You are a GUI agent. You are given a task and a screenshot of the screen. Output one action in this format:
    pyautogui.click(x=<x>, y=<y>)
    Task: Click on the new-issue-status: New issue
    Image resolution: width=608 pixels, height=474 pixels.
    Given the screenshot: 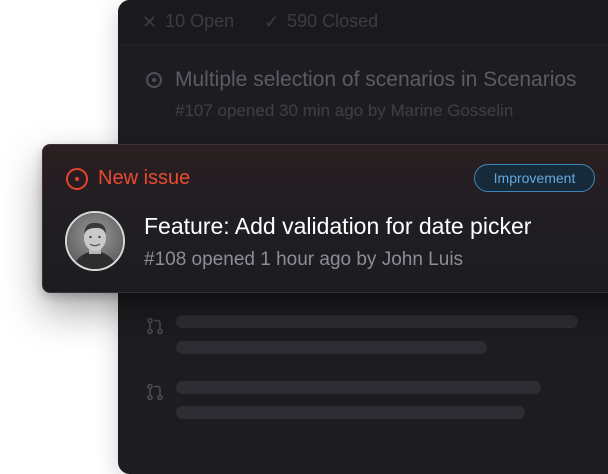 What is the action you would take?
    pyautogui.click(x=128, y=178)
    